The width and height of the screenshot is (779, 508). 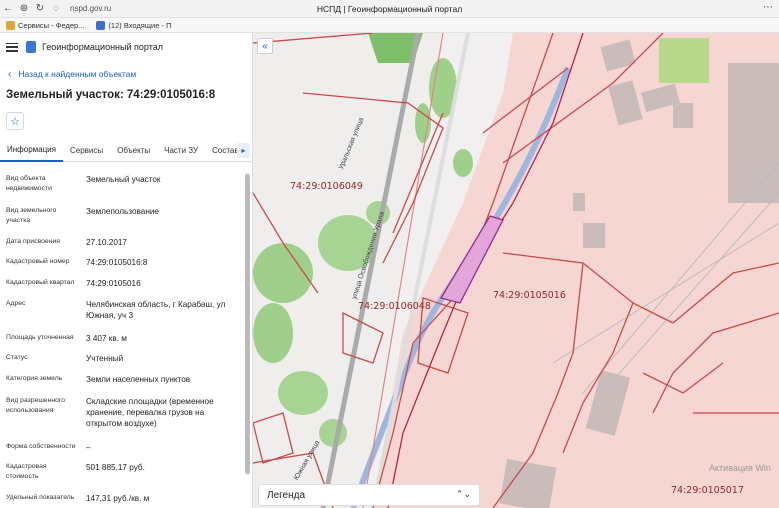 I want to click on mail-icon, so click(x=101, y=25).